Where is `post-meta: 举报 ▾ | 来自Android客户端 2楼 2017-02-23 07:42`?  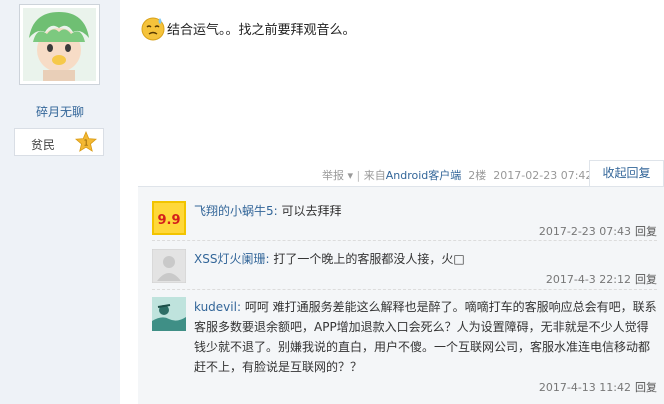
post-meta: 举报 ▾ | 来自Android客户端 2楼 2017-02-23 07:42 is located at coordinates (457, 175).